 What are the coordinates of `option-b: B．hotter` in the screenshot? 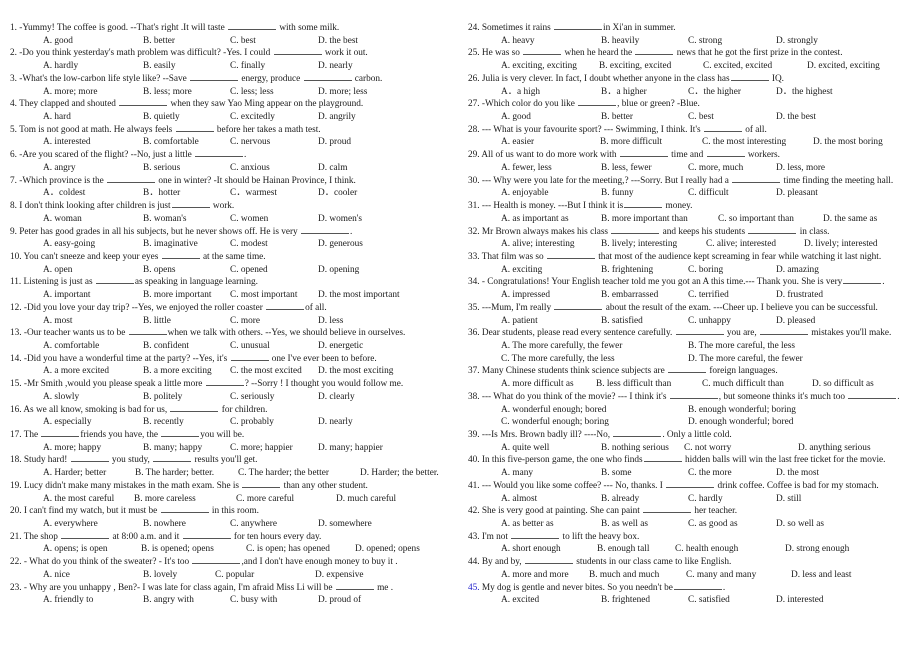 It's located at (186, 193).